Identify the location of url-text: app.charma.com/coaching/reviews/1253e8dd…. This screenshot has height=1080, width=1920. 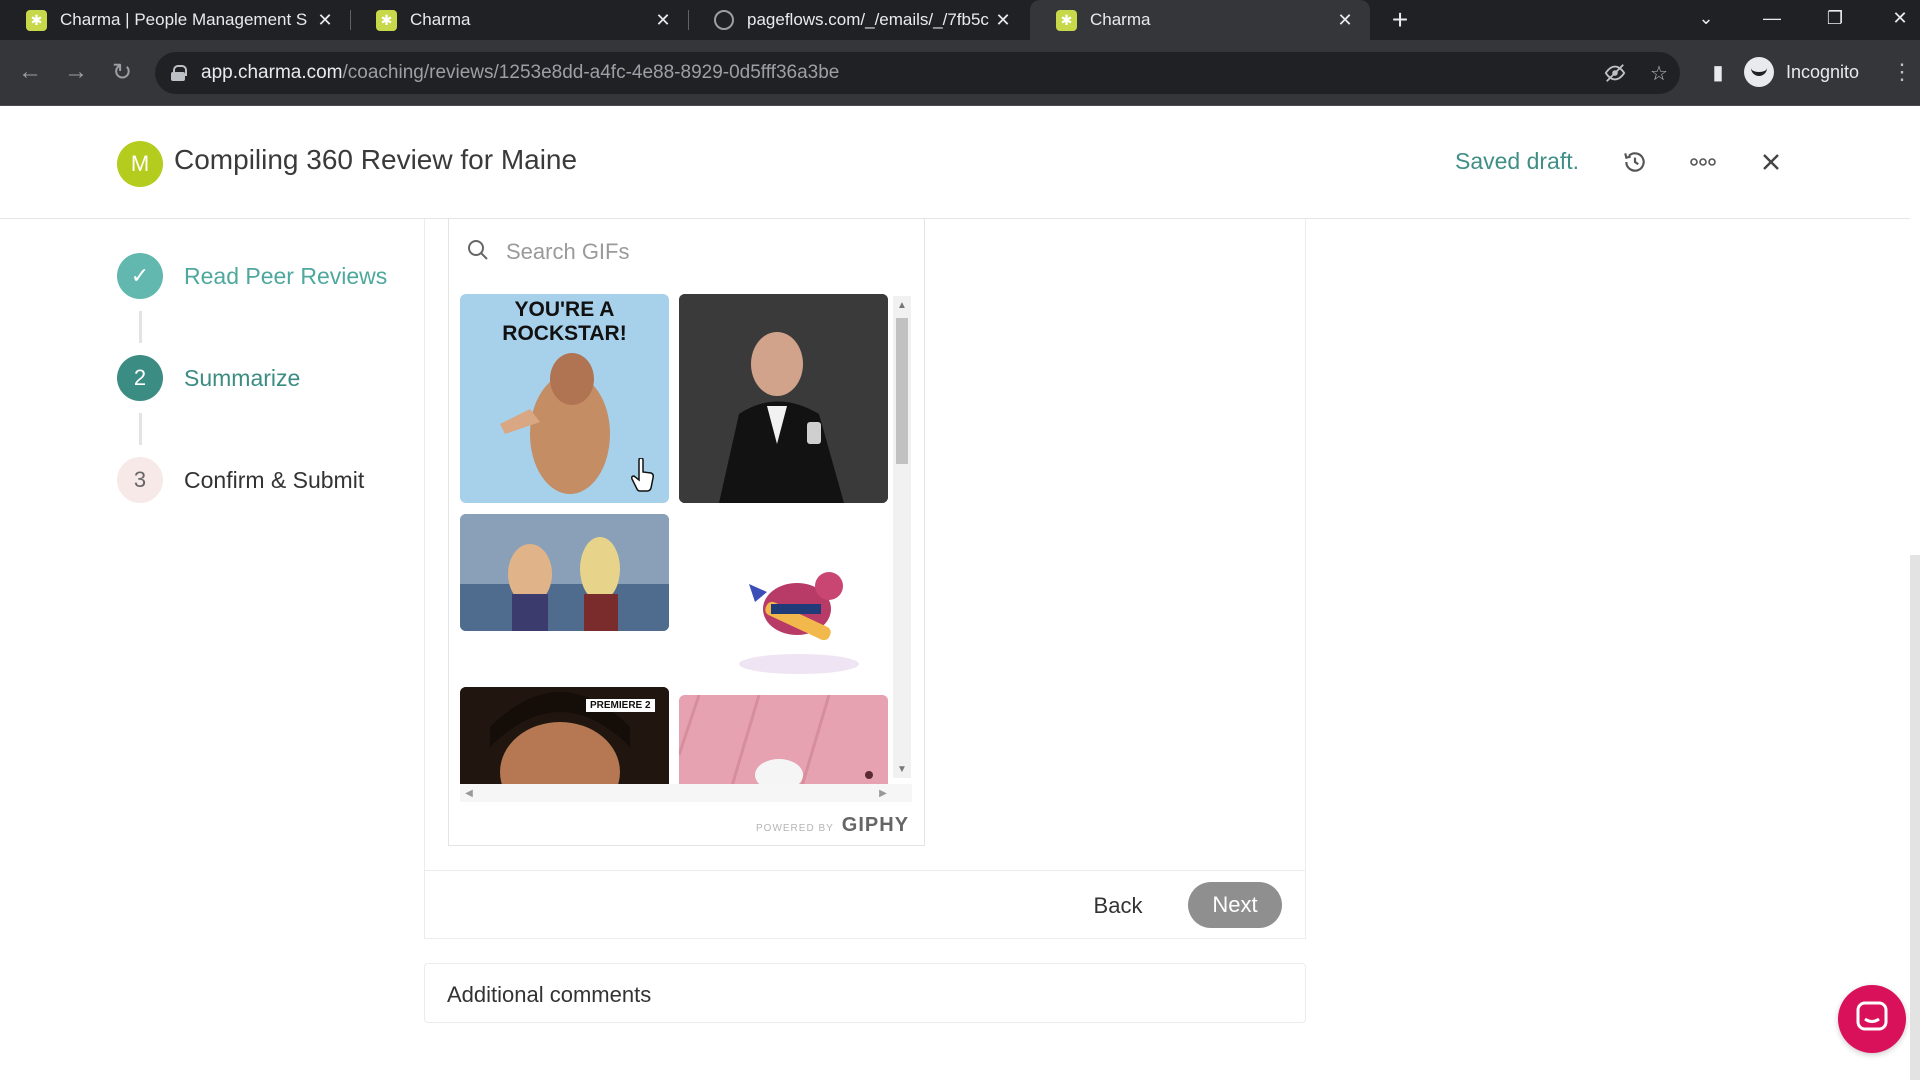
(520, 72).